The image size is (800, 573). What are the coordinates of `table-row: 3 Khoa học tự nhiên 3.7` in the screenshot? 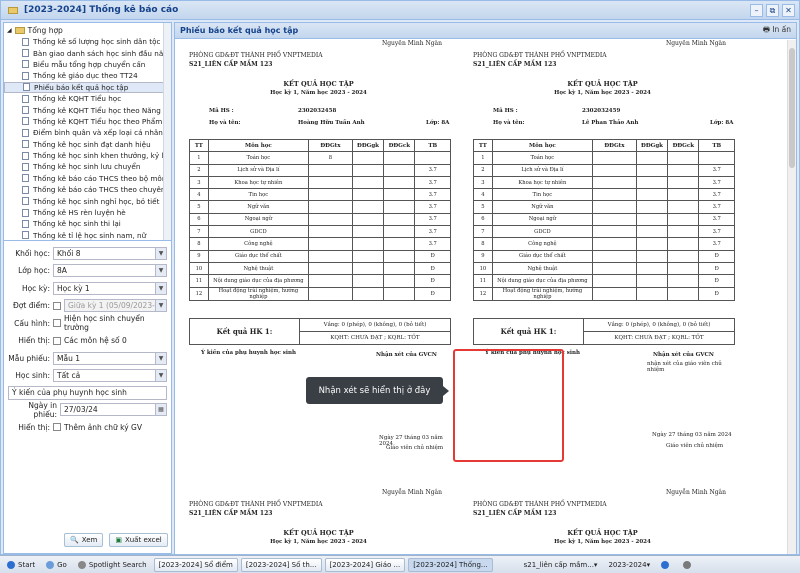 It's located at (320, 182).